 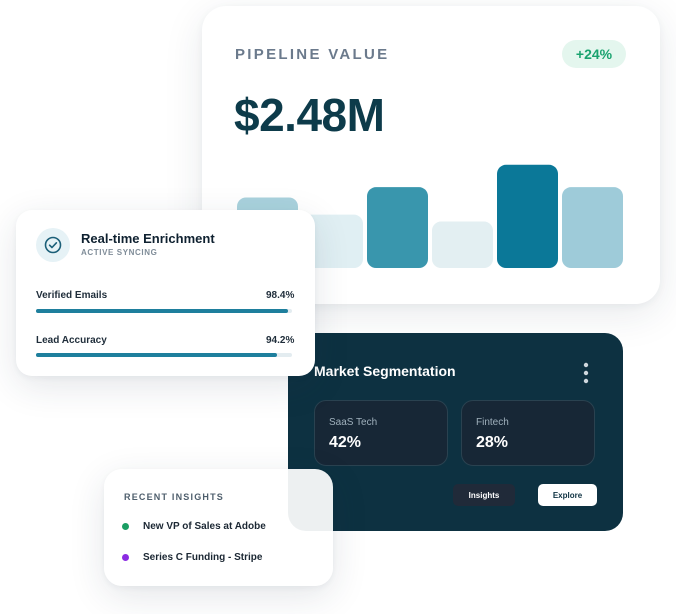 I want to click on segment-value: 42%, so click(x=345, y=442).